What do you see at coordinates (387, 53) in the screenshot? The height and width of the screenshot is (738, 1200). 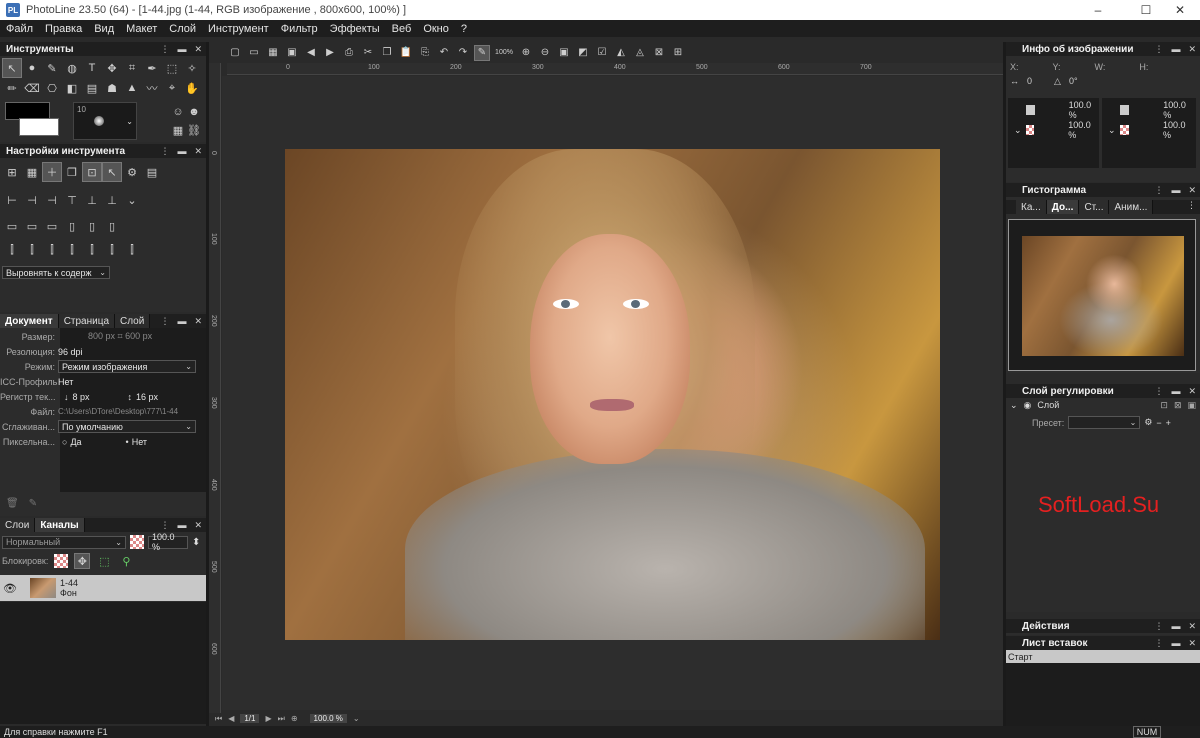 I see `copy-icon: ❐` at bounding box center [387, 53].